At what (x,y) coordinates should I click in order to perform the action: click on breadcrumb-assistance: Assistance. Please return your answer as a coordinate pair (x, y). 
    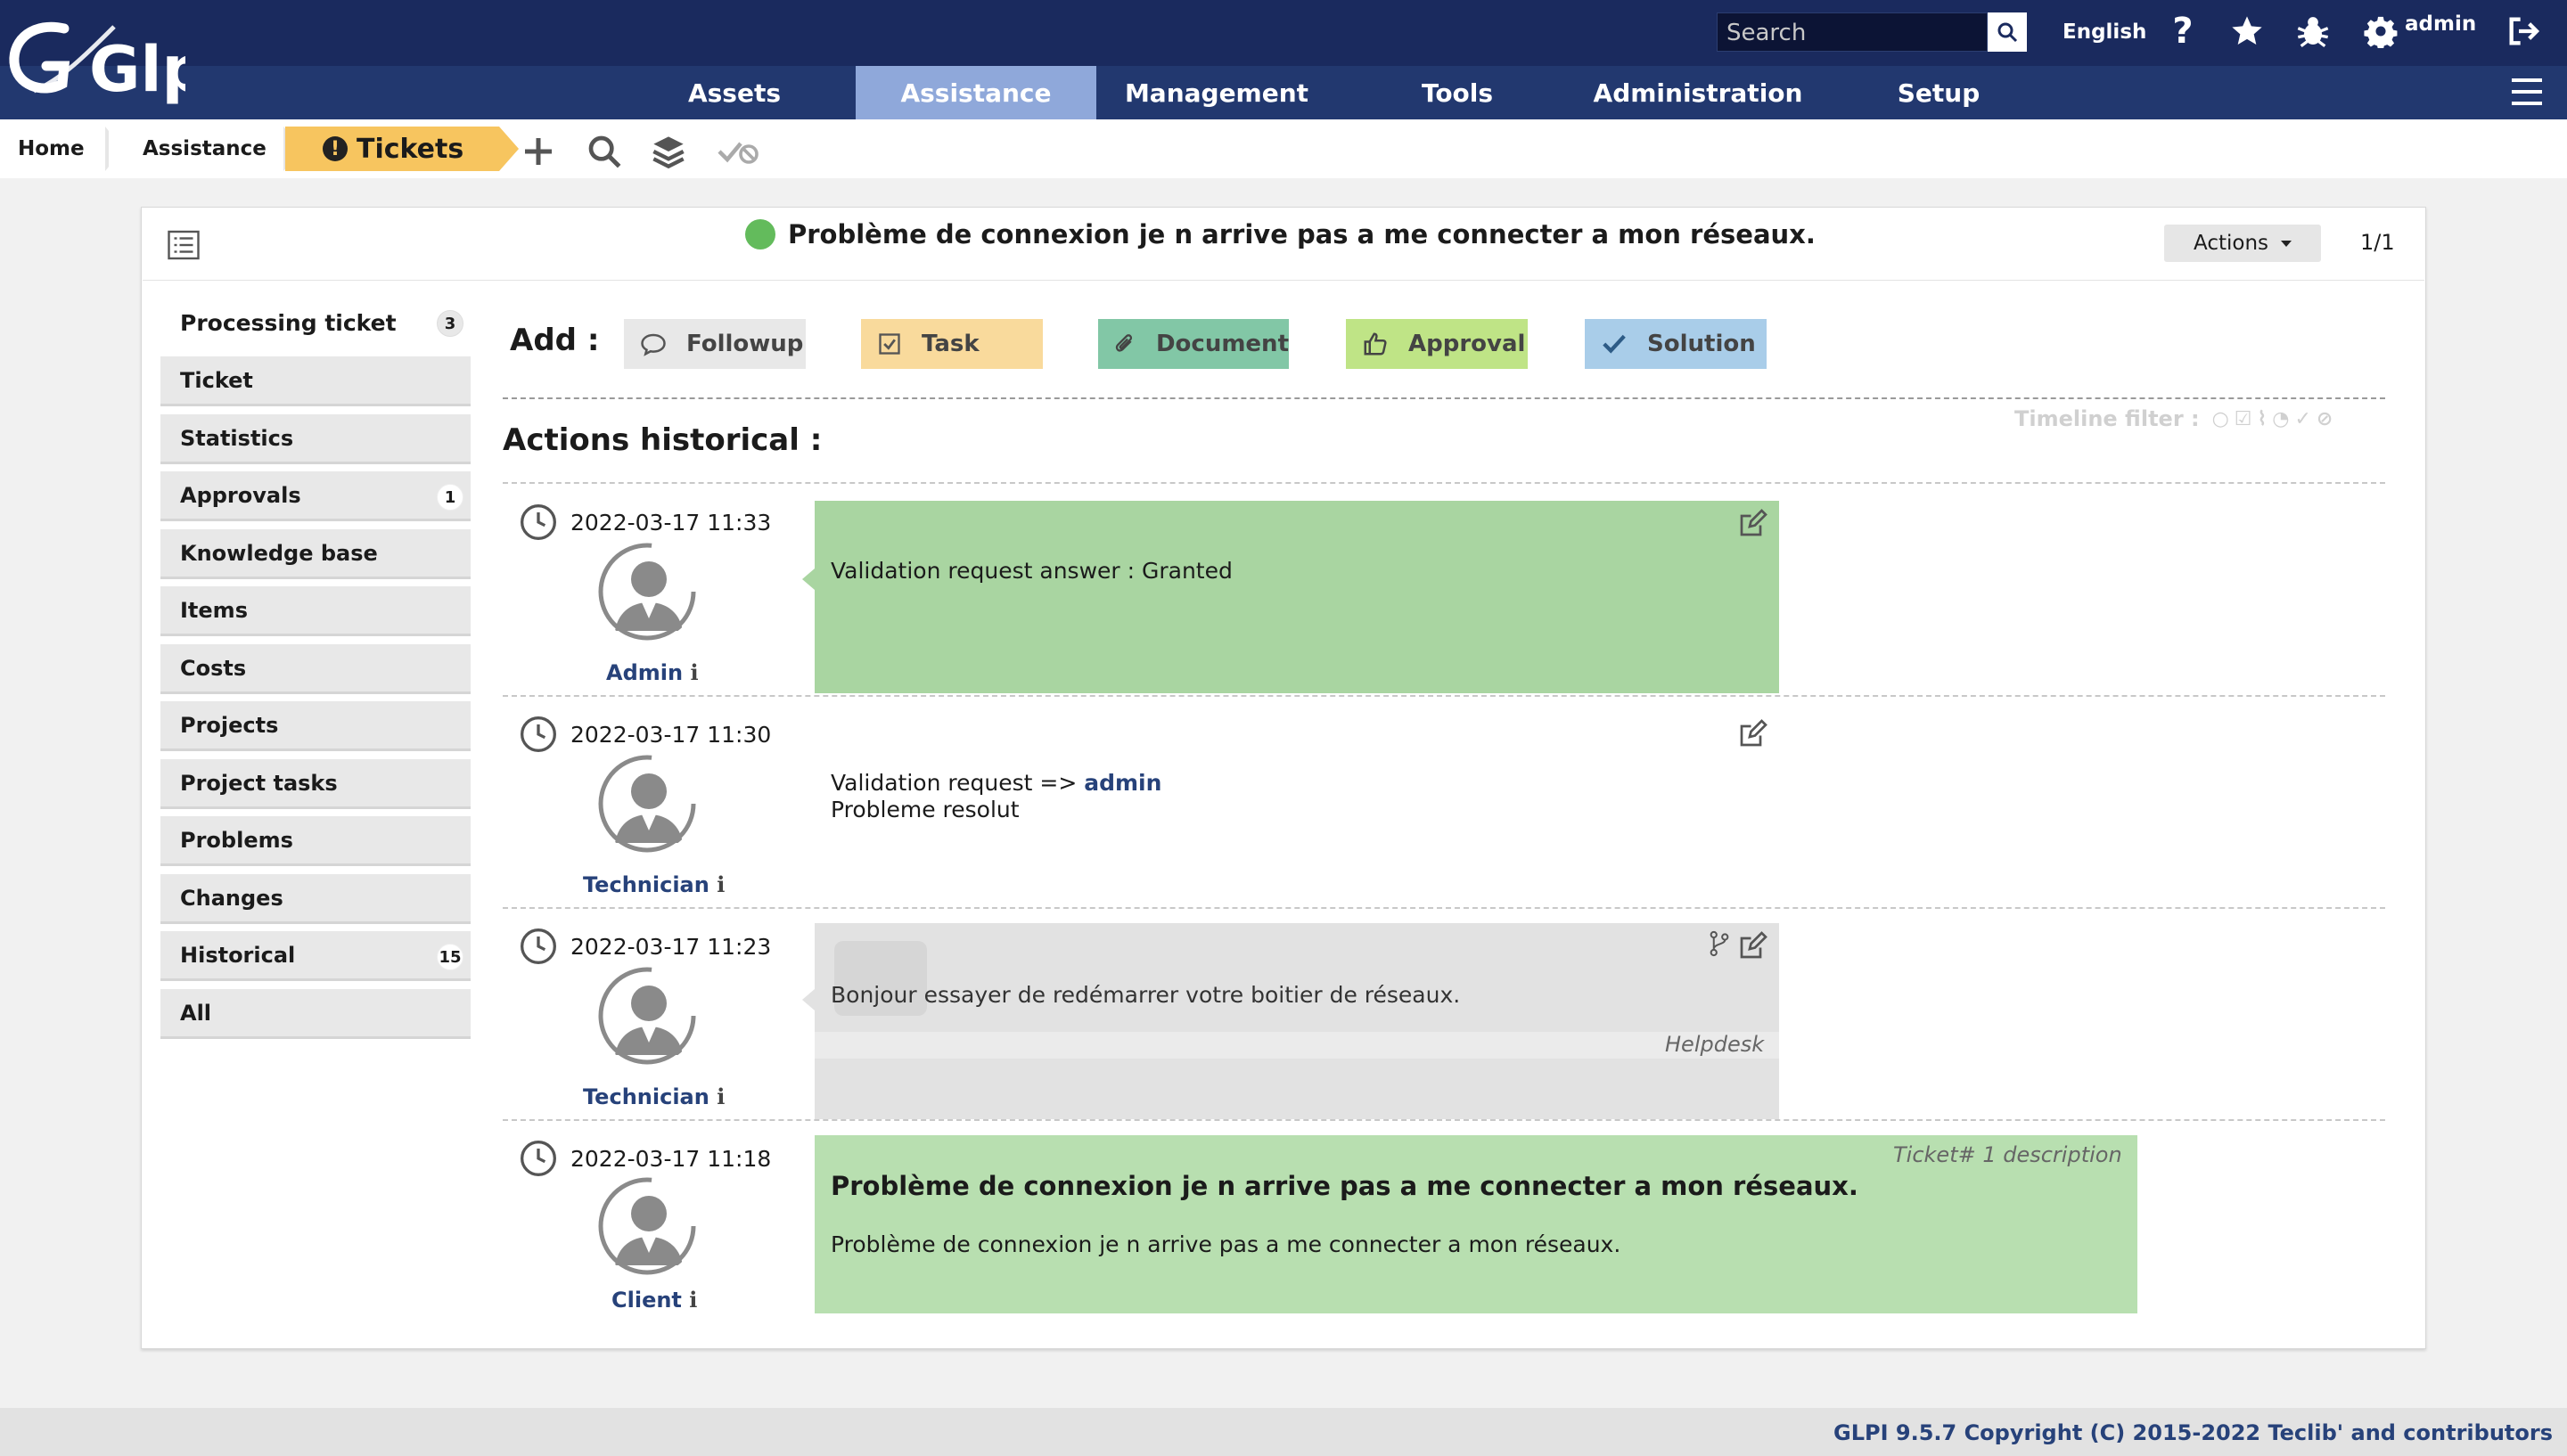
    Looking at the image, I should click on (196, 149).